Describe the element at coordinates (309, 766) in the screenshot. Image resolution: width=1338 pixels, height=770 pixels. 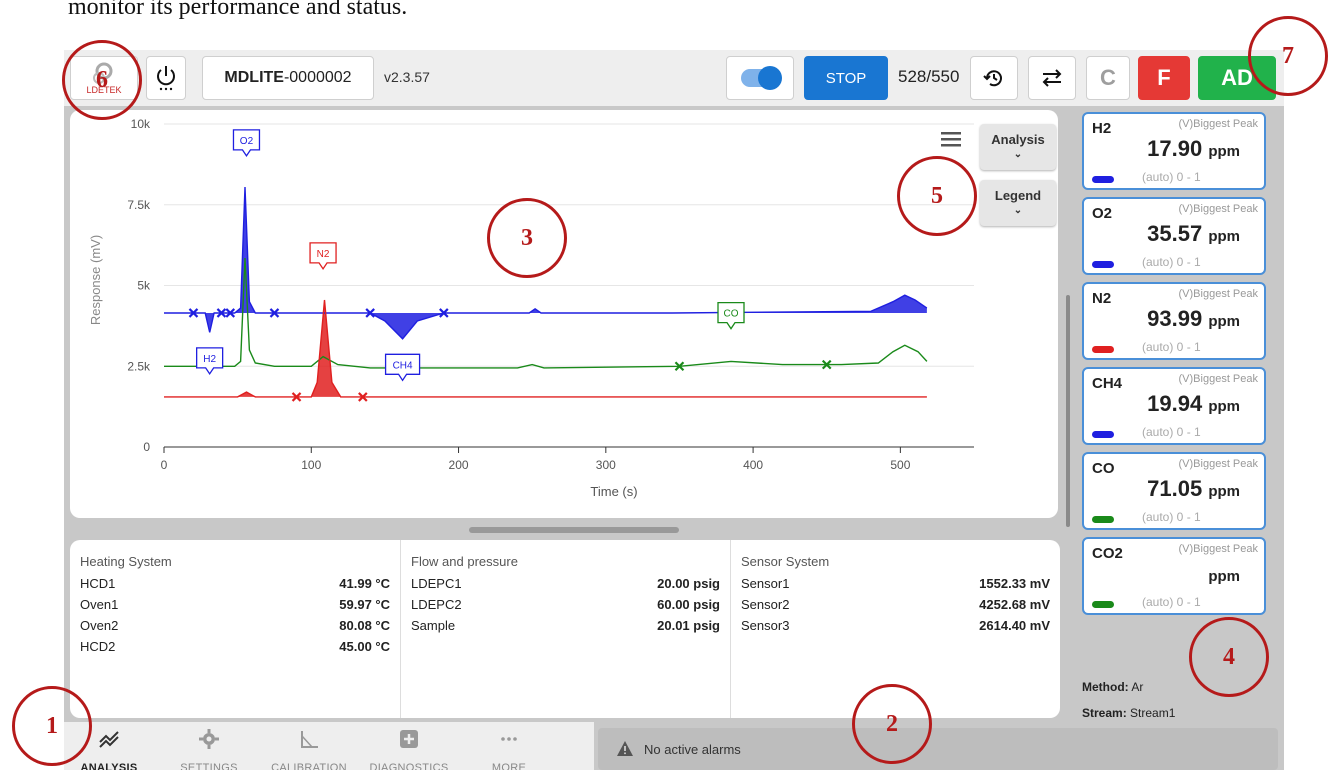
I see `nav-label: CALIBRATION` at that location.